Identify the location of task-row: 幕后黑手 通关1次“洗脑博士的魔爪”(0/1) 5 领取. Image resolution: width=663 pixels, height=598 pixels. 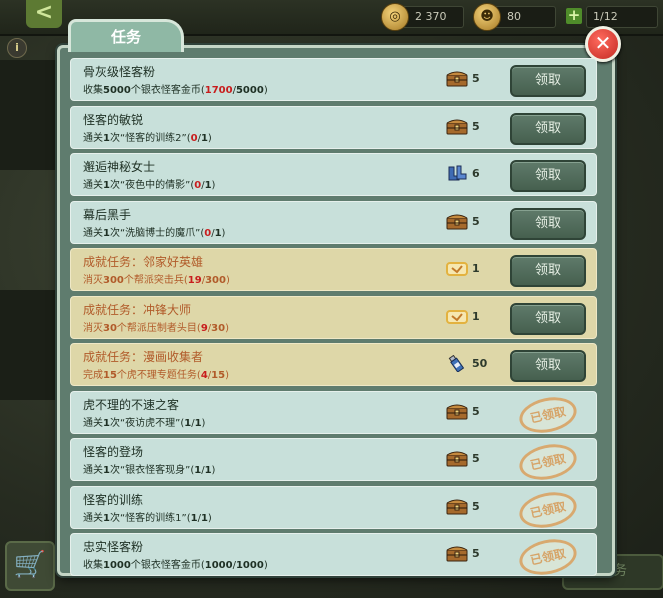
(333, 222).